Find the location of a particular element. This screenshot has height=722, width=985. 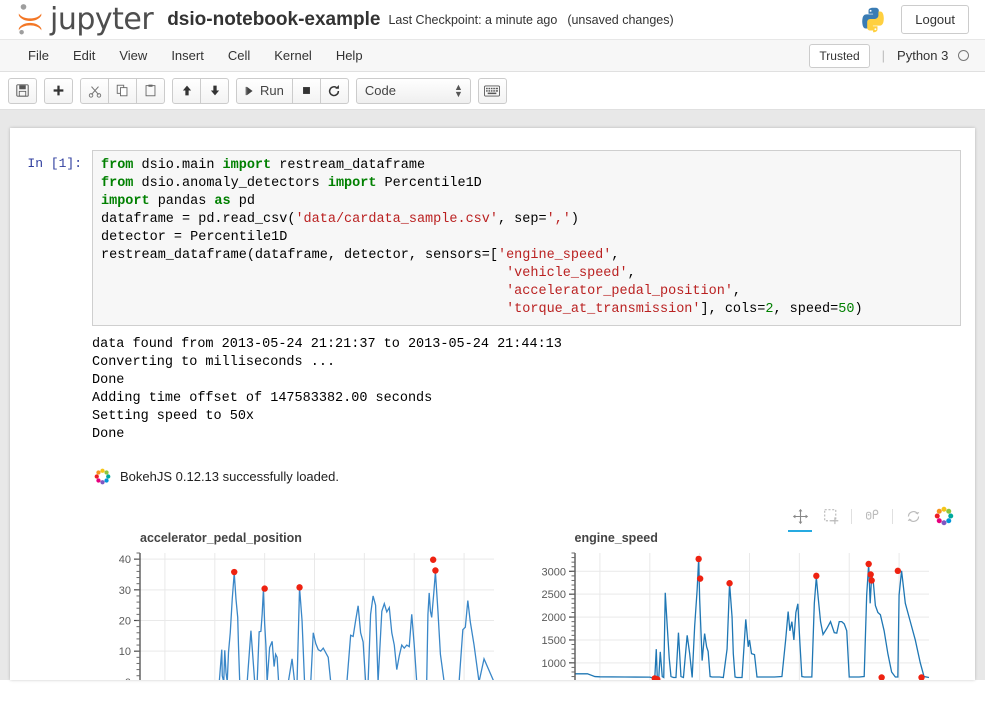

menu-item-file: File is located at coordinates (38, 55).